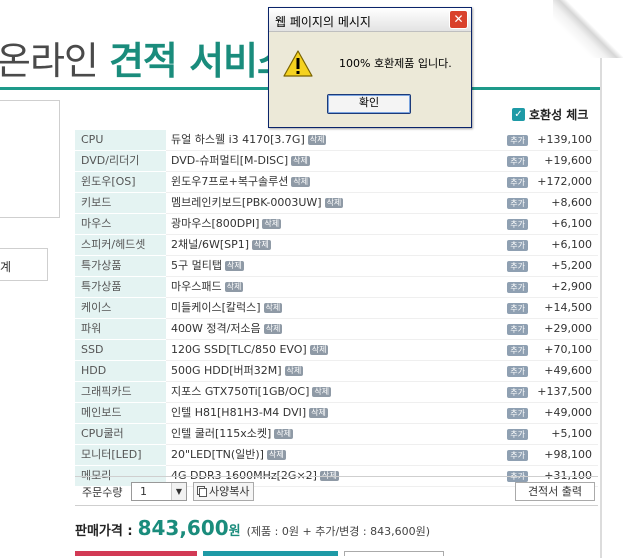  What do you see at coordinates (238, 412) in the screenshot?
I see `item-name: 인텔 H81[H81H3-M4 DVI]` at bounding box center [238, 412].